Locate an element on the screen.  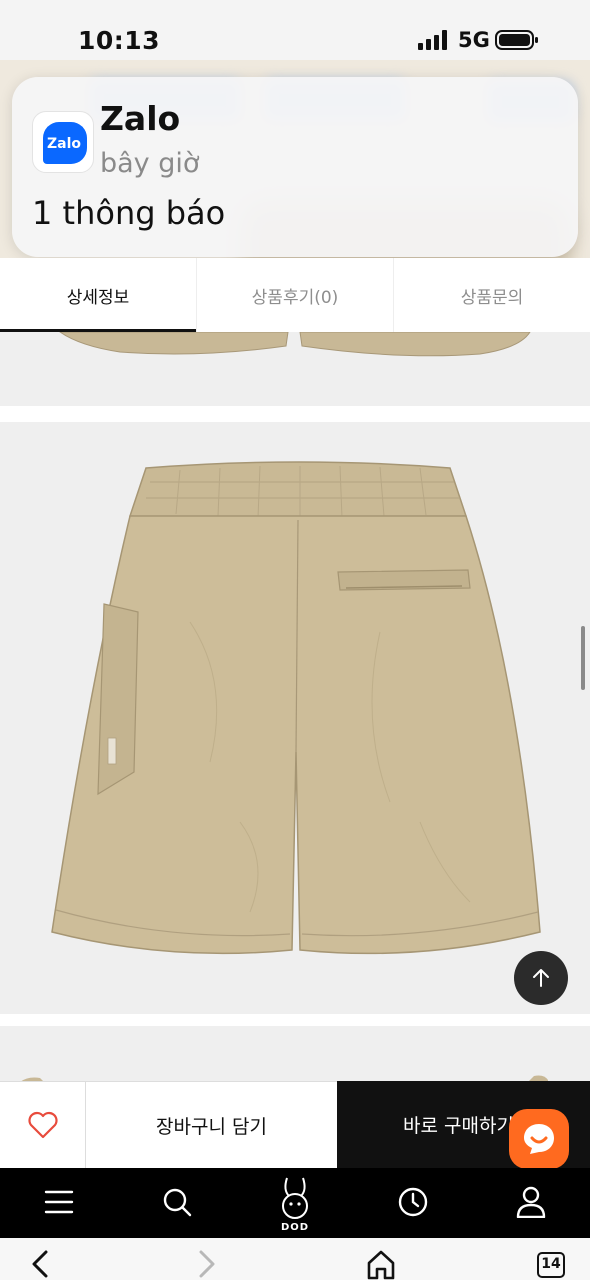
notification-time: bây giờ is located at coordinates (150, 163).